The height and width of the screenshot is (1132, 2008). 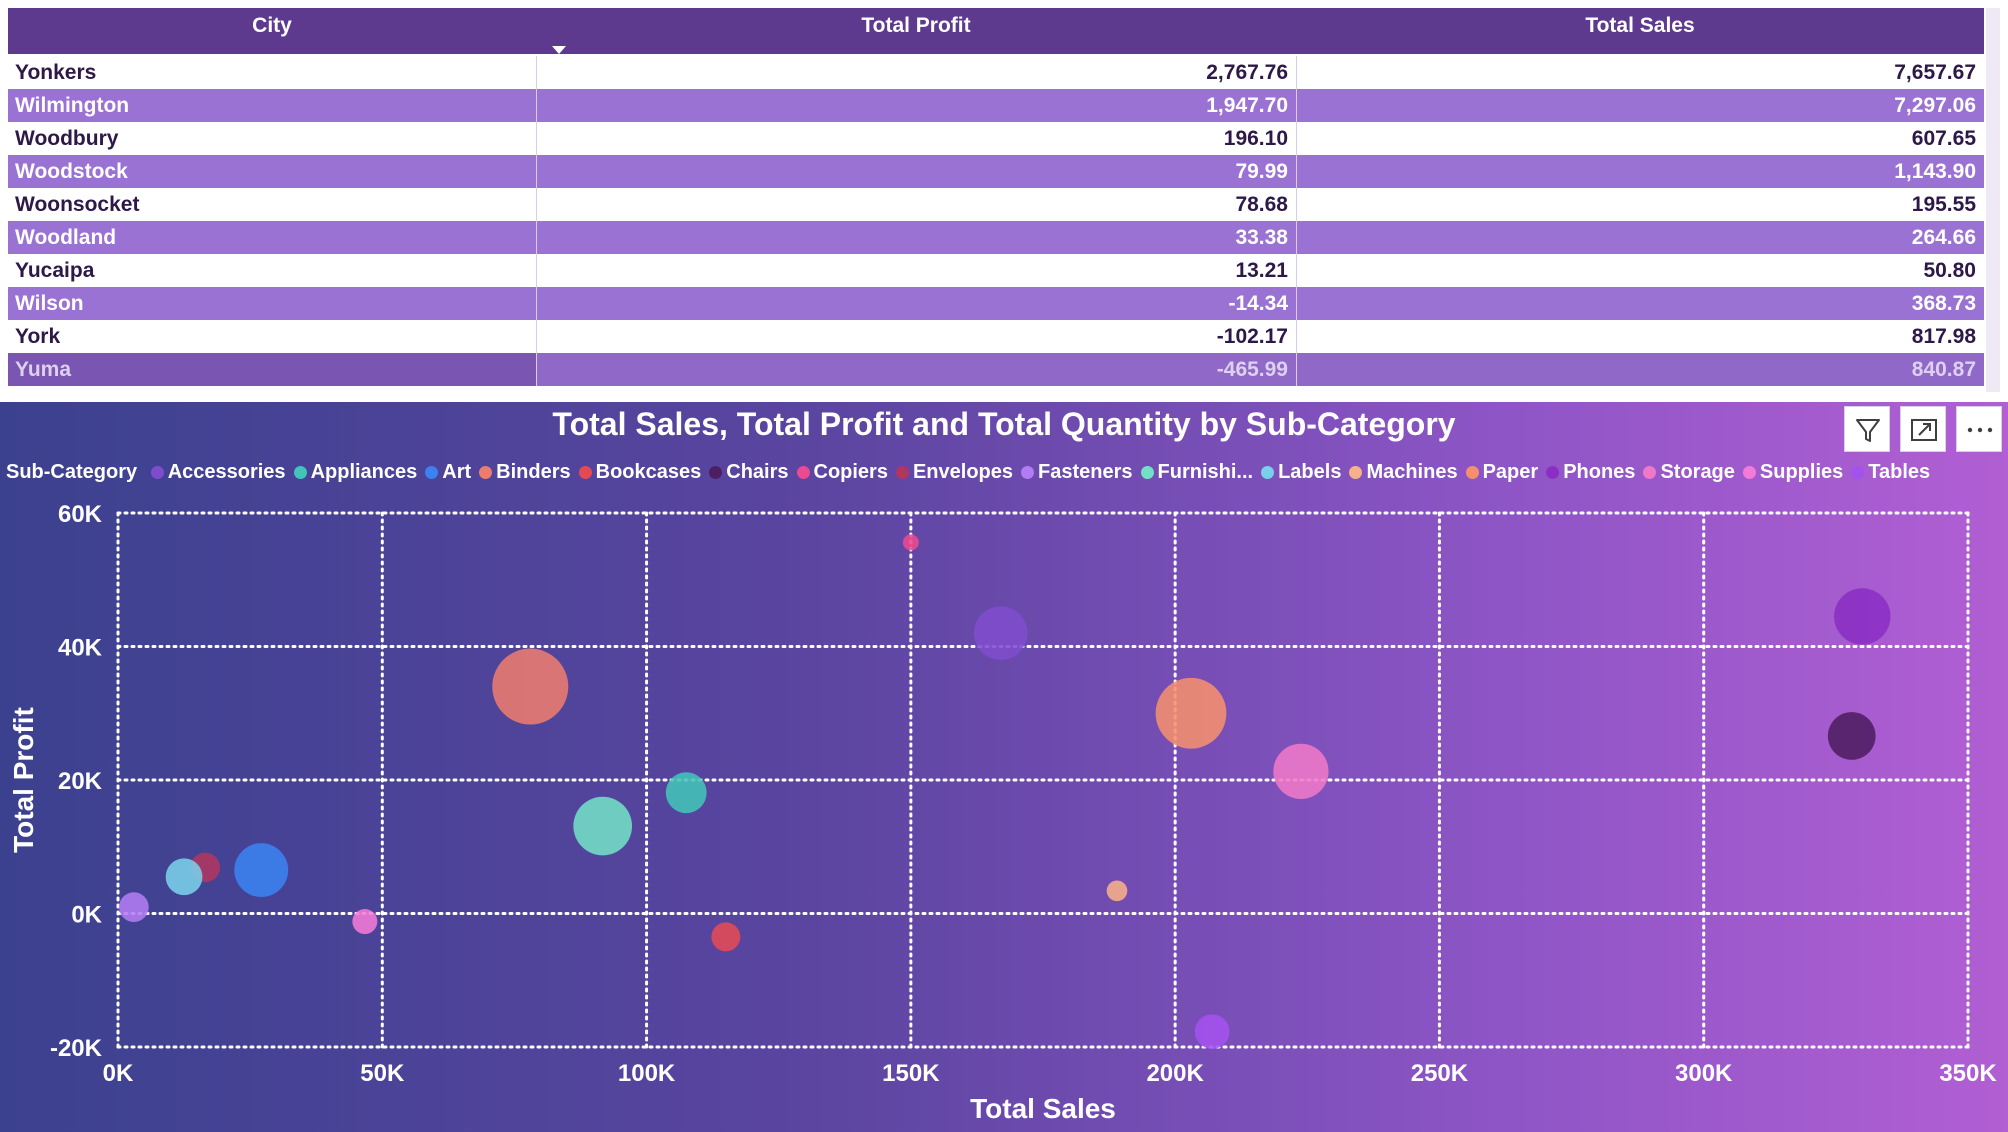 What do you see at coordinates (910, 542) in the screenshot?
I see `bubble-copiers` at bounding box center [910, 542].